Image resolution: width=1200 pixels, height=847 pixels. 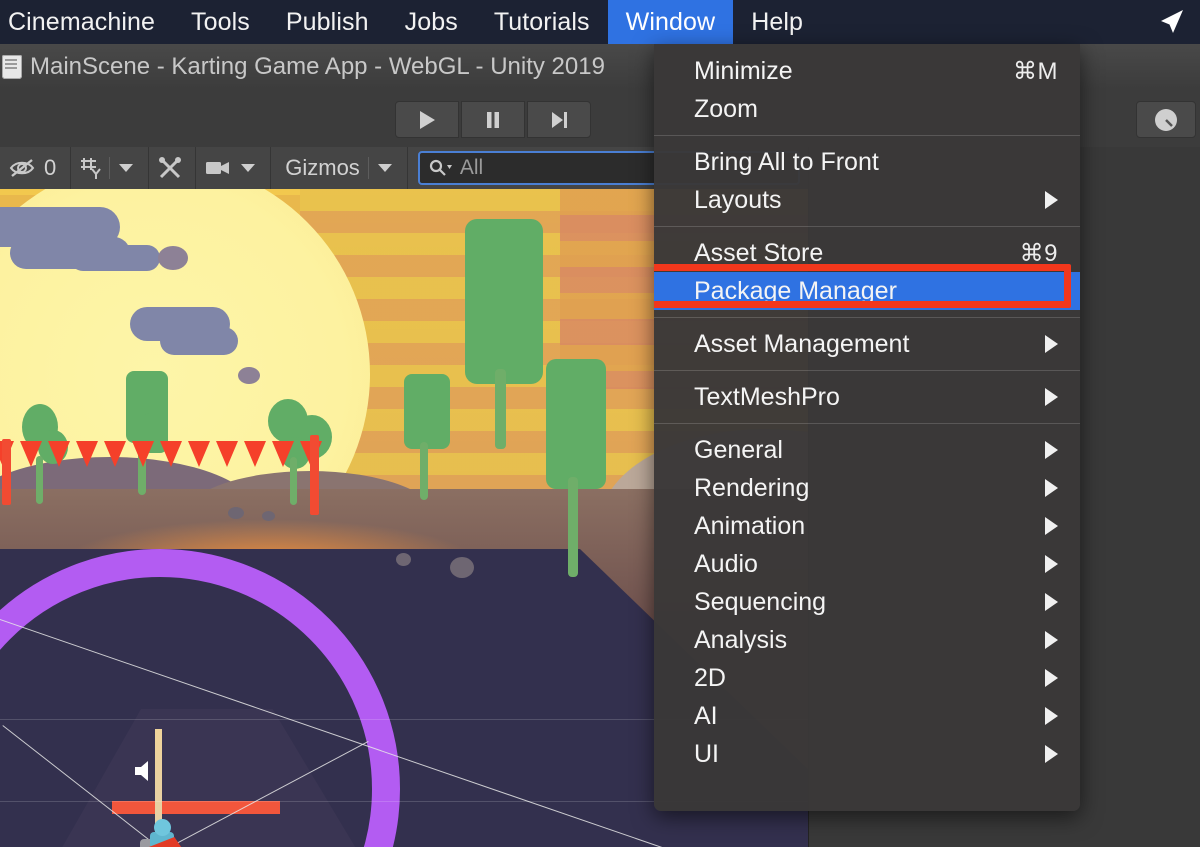 What do you see at coordinates (126, 168) in the screenshot?
I see `grid-chevron-down-icon` at bounding box center [126, 168].